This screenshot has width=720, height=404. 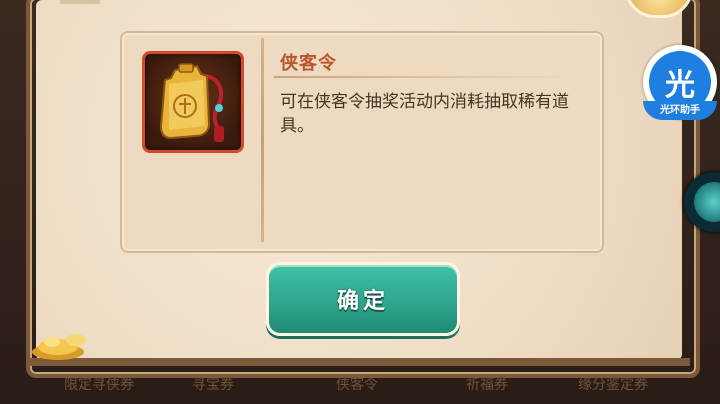 I want to click on confirm-button: 确定, so click(x=363, y=299).